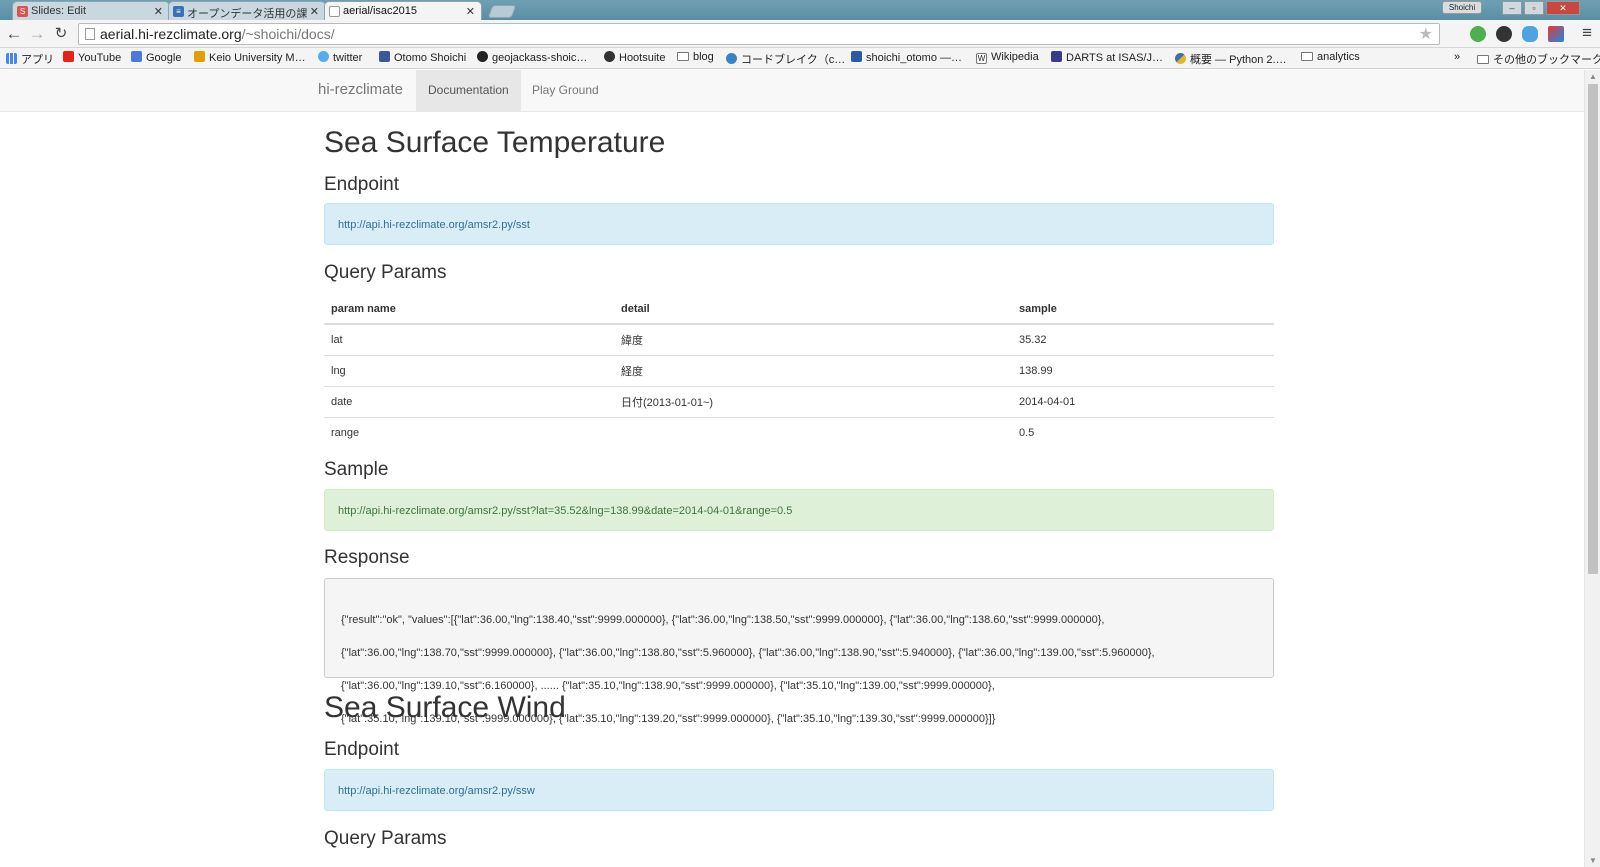 The image size is (1600, 867). What do you see at coordinates (1556, 34) in the screenshot?
I see `kanbanflow-extension-icon` at bounding box center [1556, 34].